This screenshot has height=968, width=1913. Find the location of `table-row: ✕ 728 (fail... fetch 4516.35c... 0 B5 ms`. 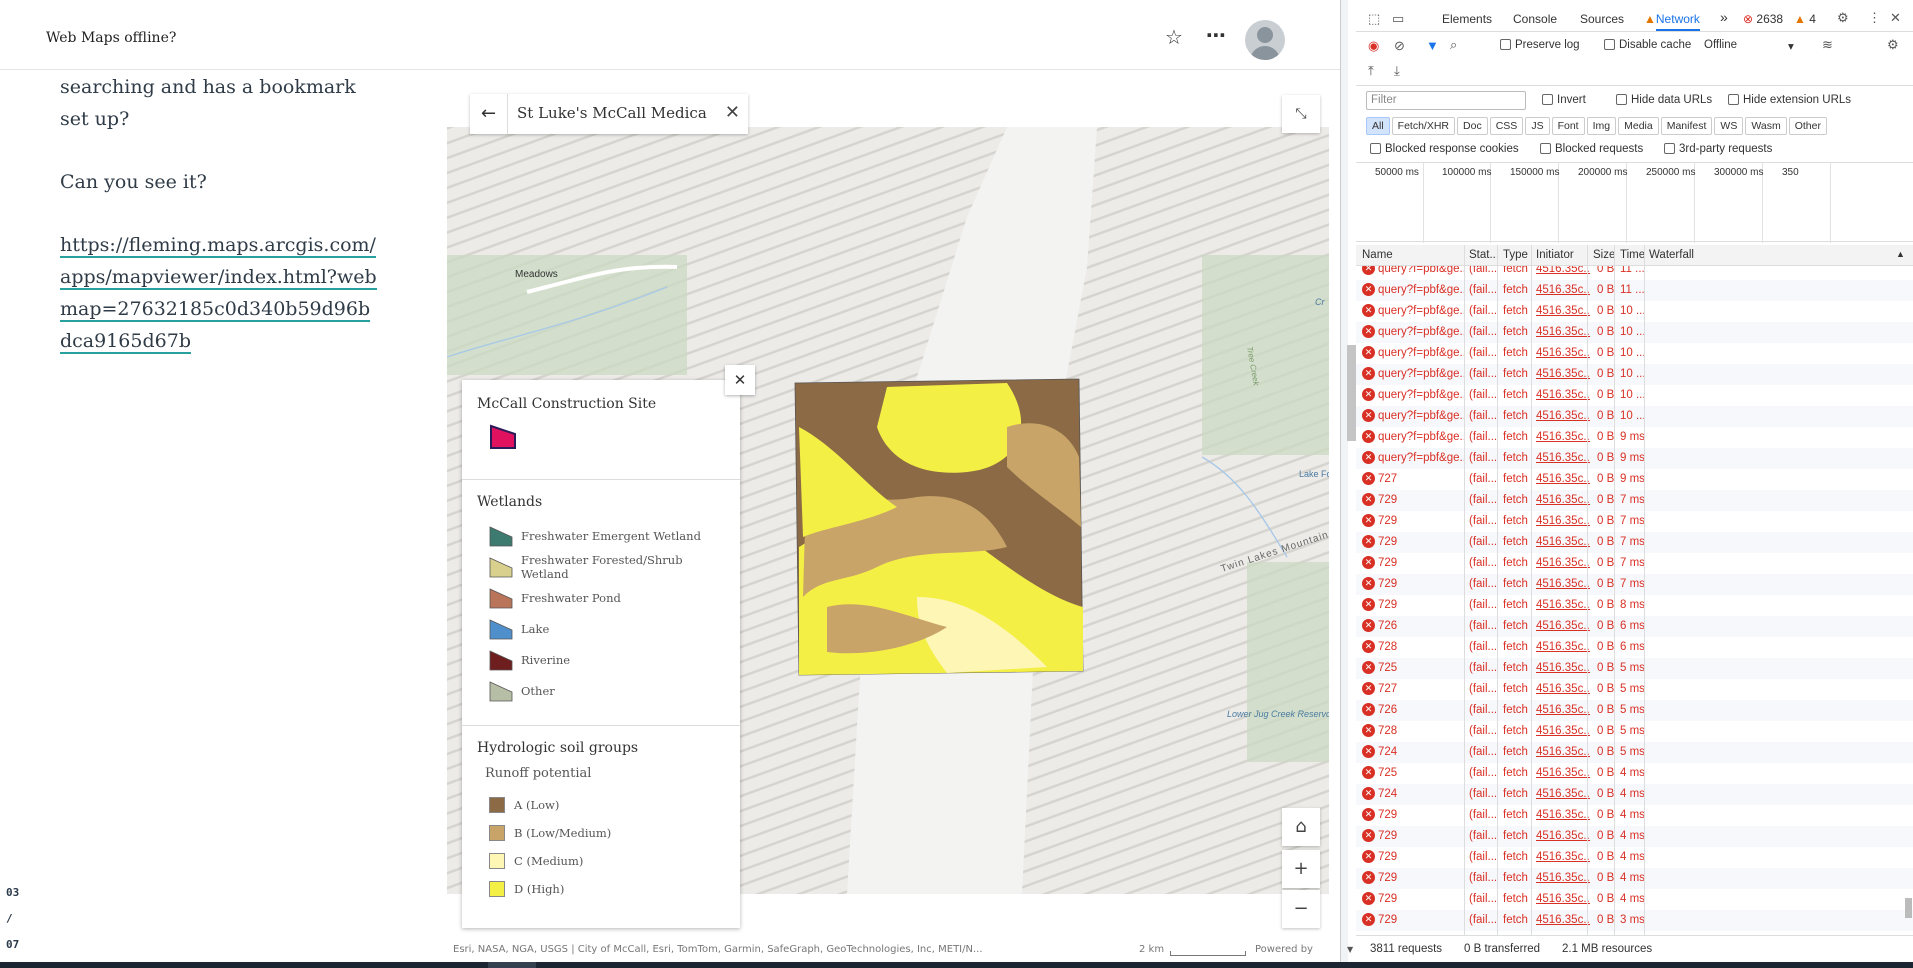

table-row: ✕ 728 (fail... fetch 4516.35c... 0 B5 ms is located at coordinates (1634, 731).